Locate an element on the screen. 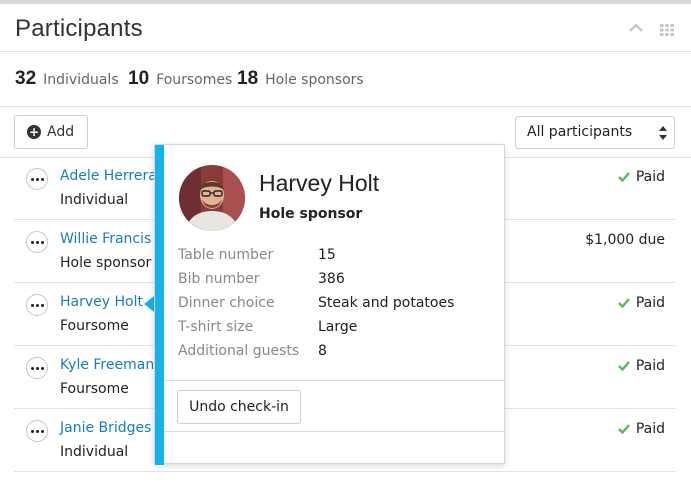 This screenshot has height=488, width=691. detail-label: Table number is located at coordinates (226, 255).